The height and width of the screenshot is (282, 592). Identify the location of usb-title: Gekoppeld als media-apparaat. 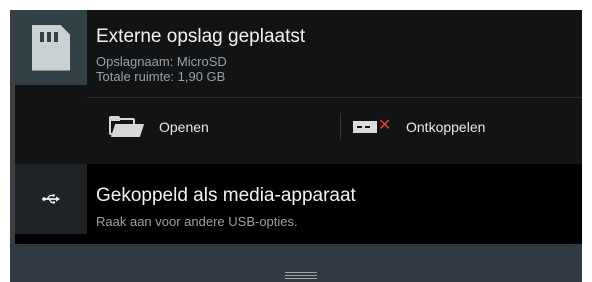
(226, 195).